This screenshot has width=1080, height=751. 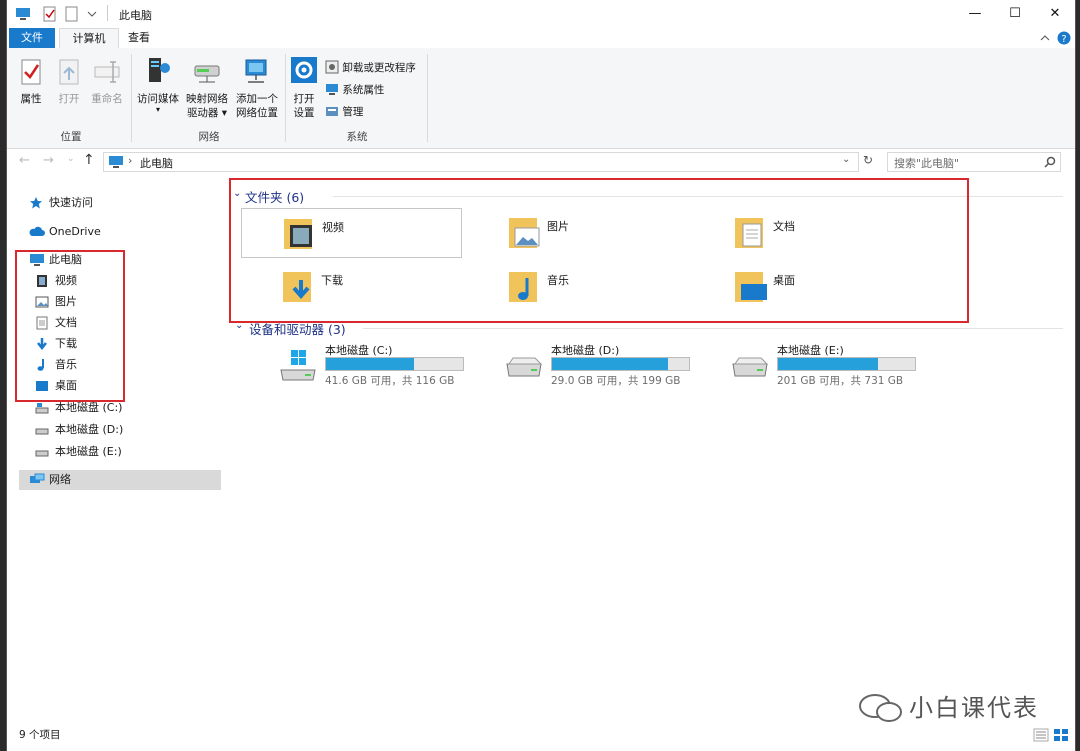 I want to click on nav-quick-access-label: 快速访问, so click(x=71, y=202).